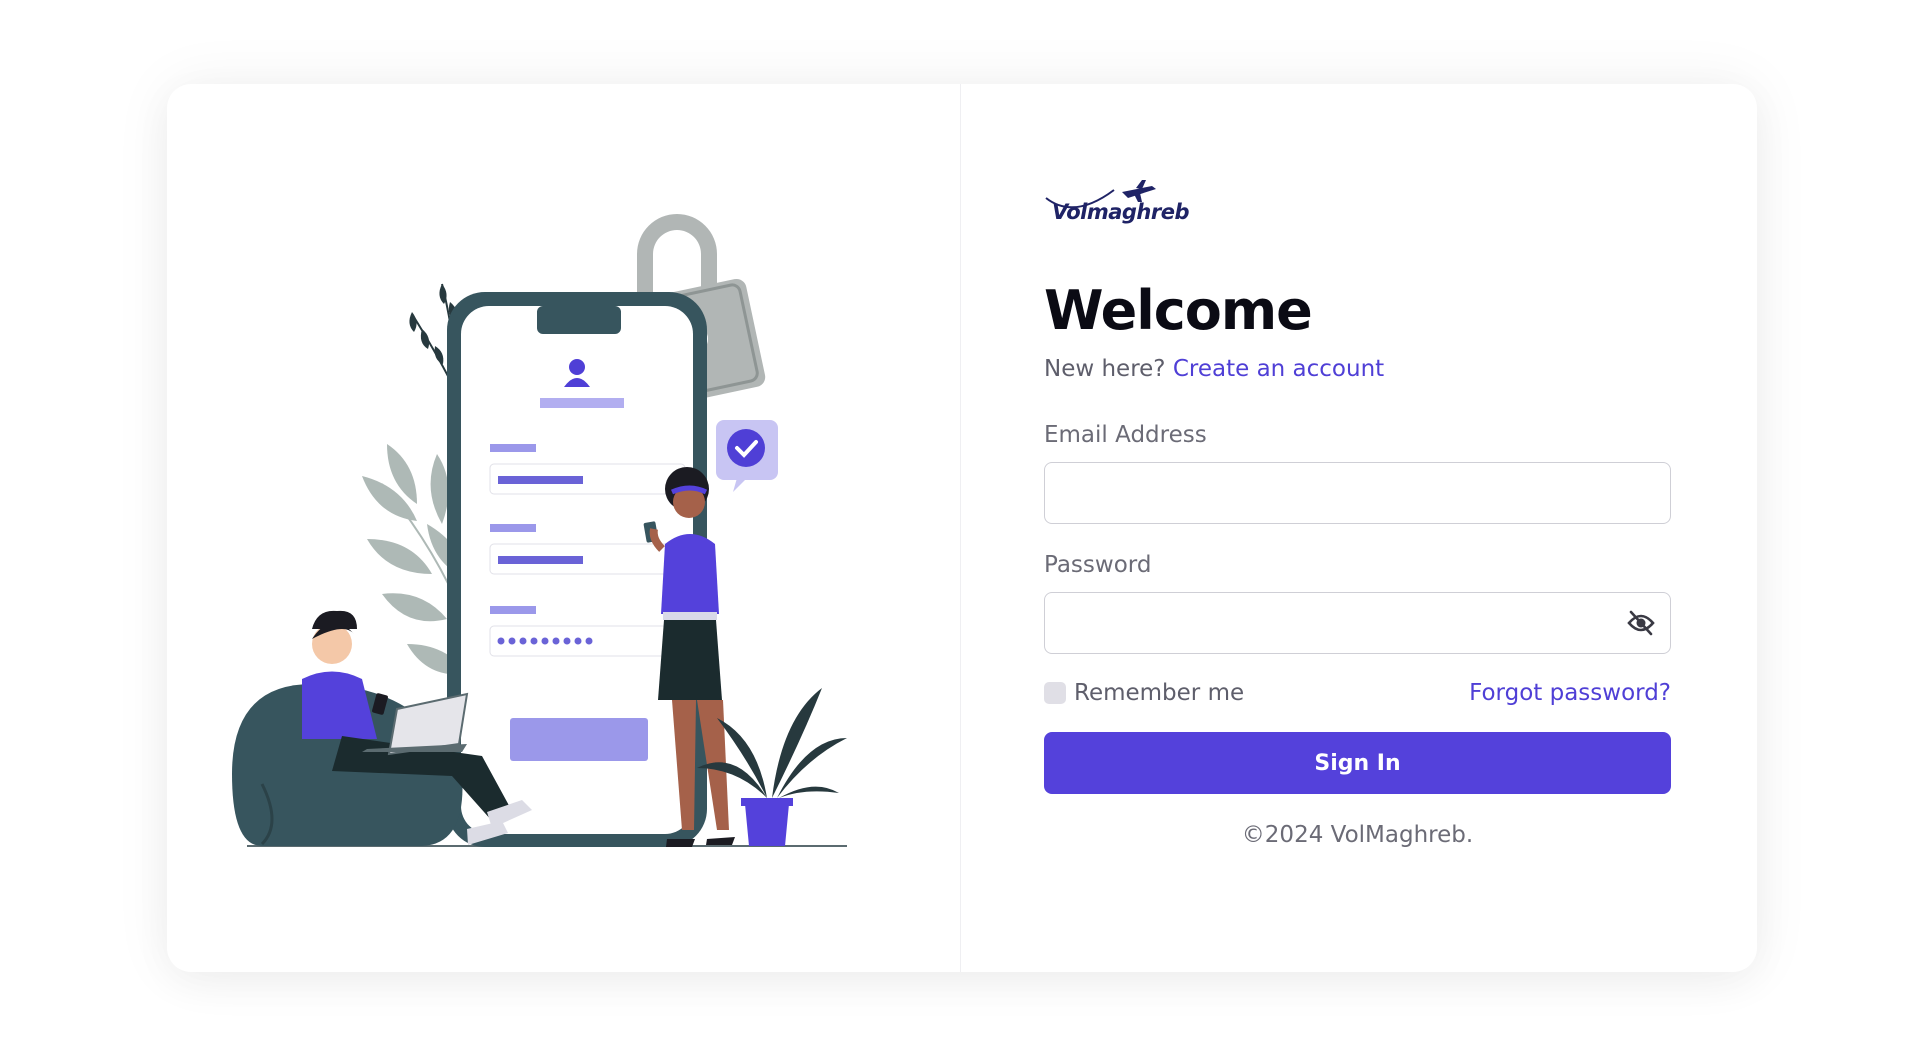 The height and width of the screenshot is (1038, 1920). I want to click on remember-label: Remember me, so click(1159, 693).